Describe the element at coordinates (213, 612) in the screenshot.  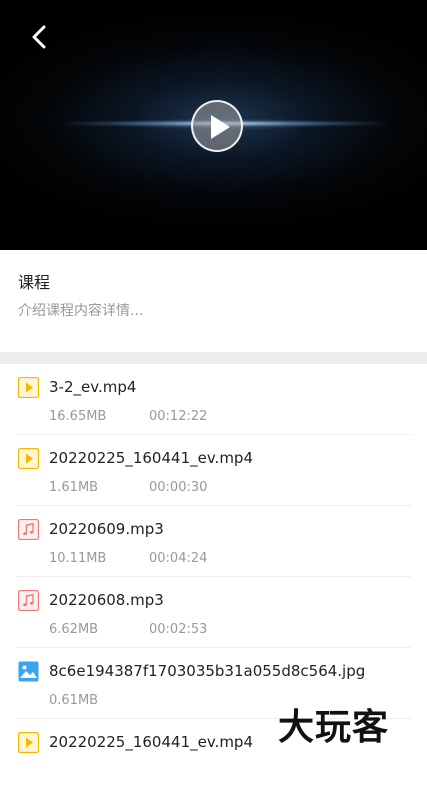
I see `file-item: 20220608.mp3 6.62MB 00:02:53` at that location.